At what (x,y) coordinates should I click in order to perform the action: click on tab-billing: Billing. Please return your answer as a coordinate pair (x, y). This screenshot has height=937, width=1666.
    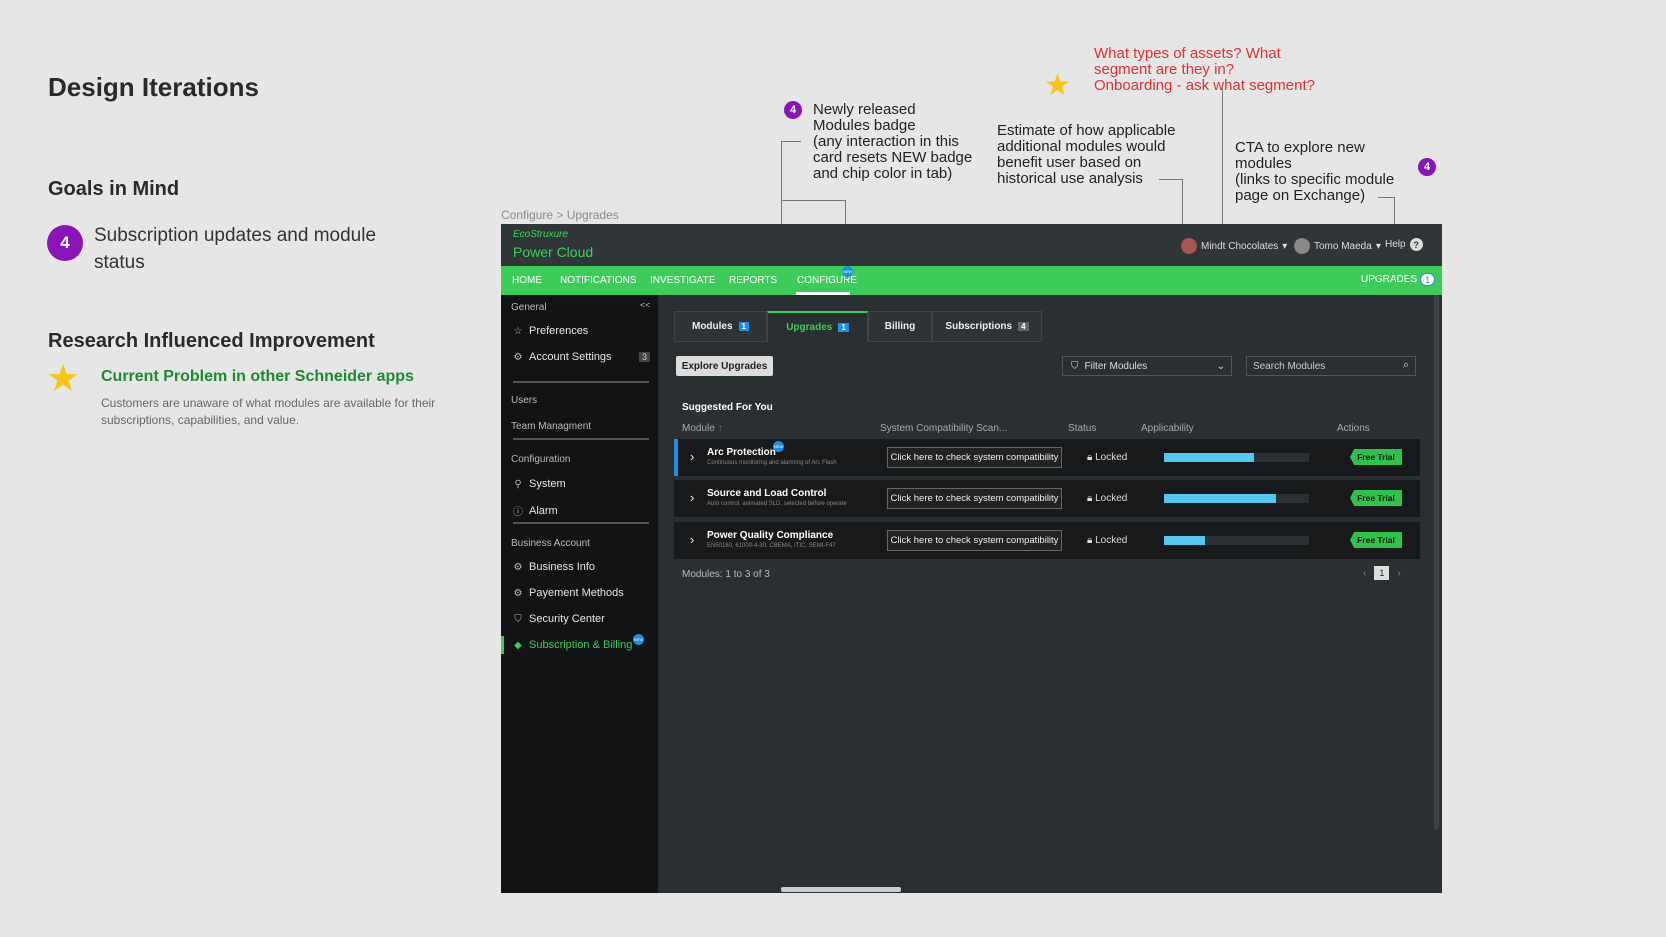
    Looking at the image, I should click on (900, 326).